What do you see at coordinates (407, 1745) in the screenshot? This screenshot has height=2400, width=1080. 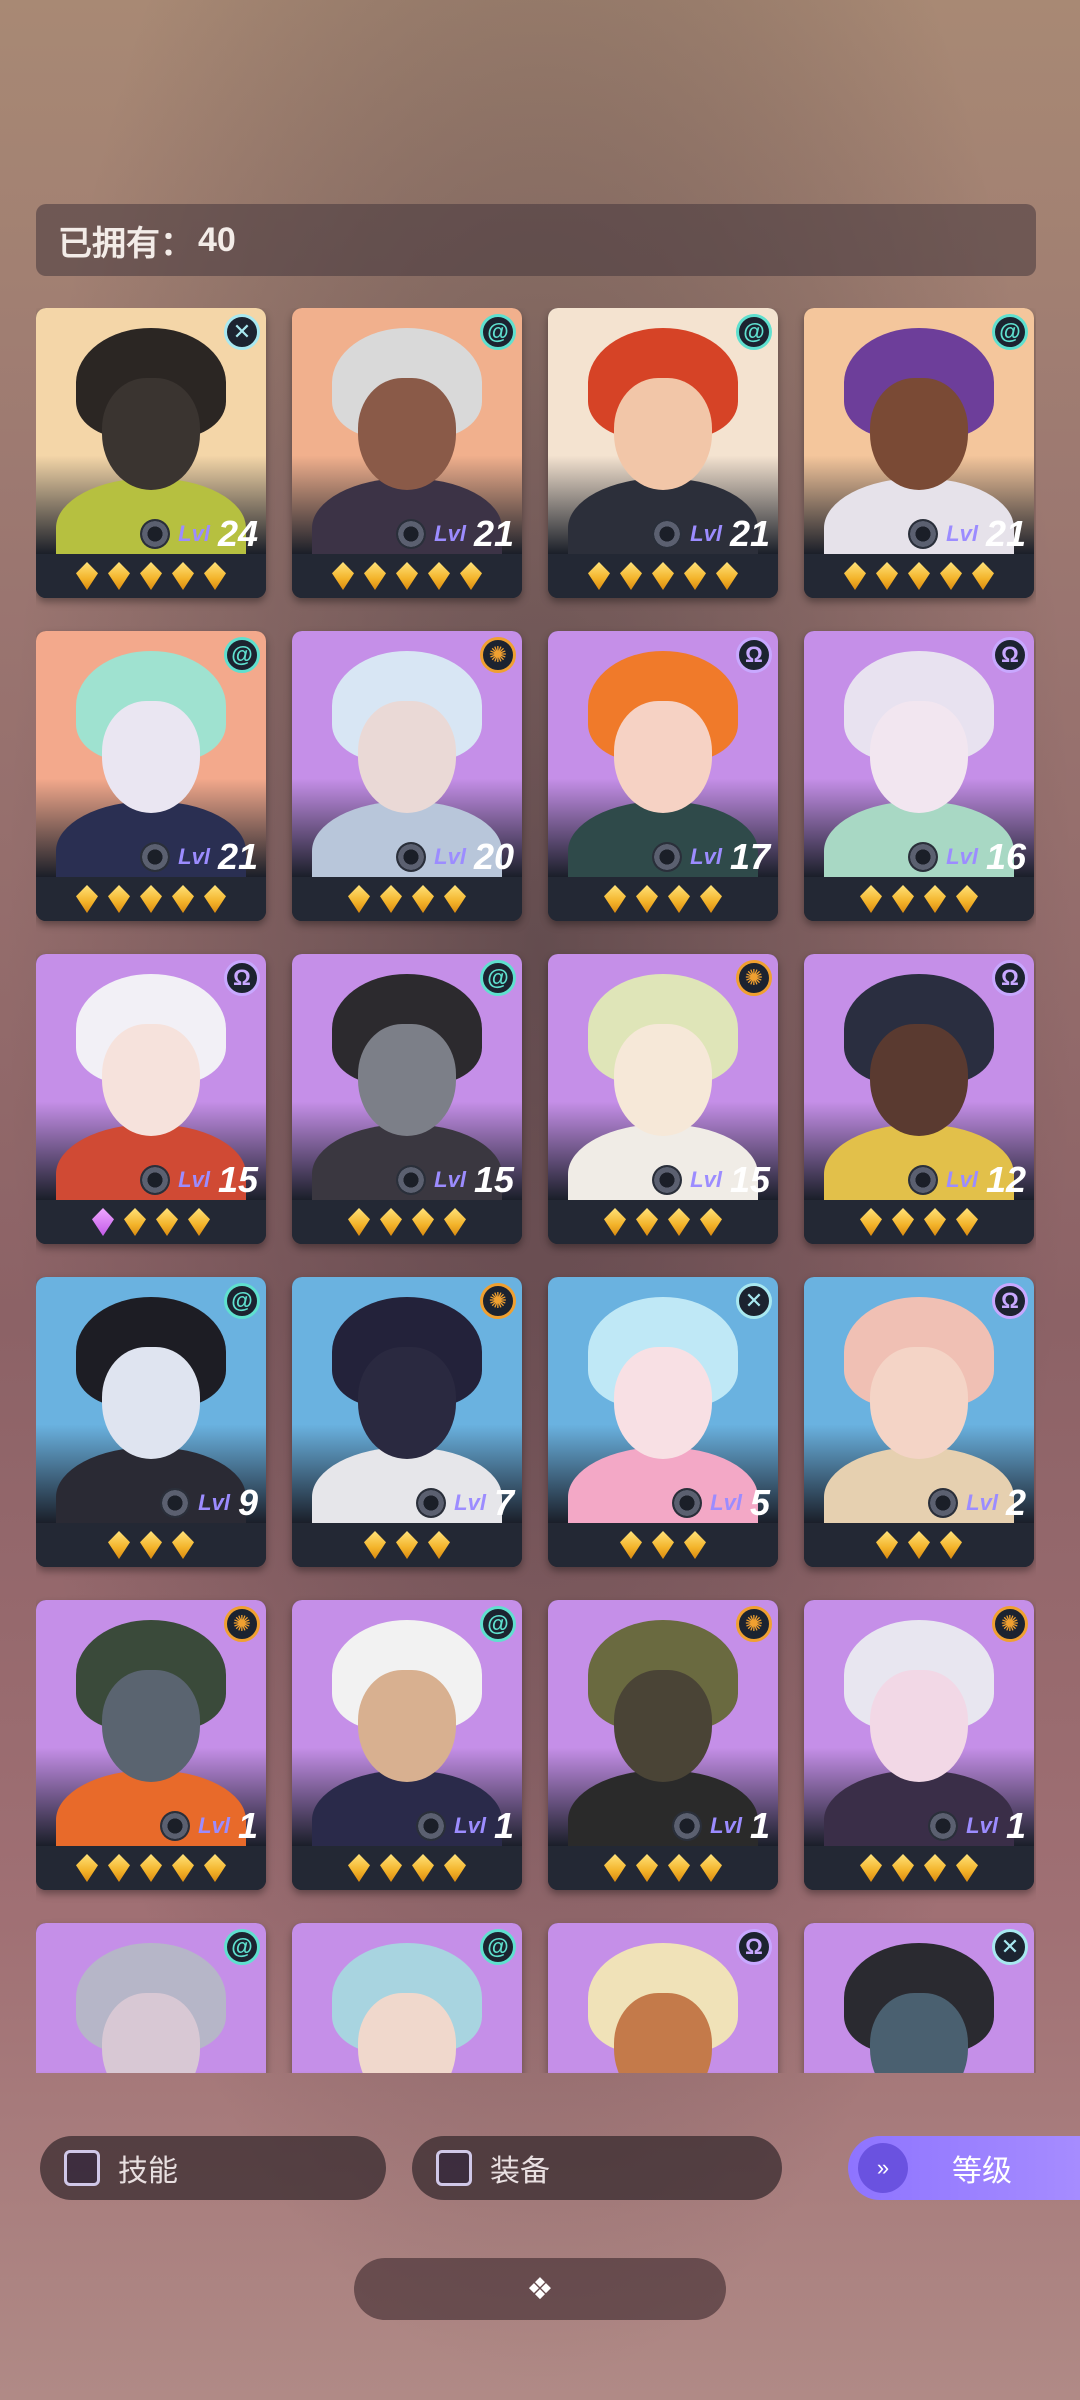 I see `hero-card: @ Lvl 1` at bounding box center [407, 1745].